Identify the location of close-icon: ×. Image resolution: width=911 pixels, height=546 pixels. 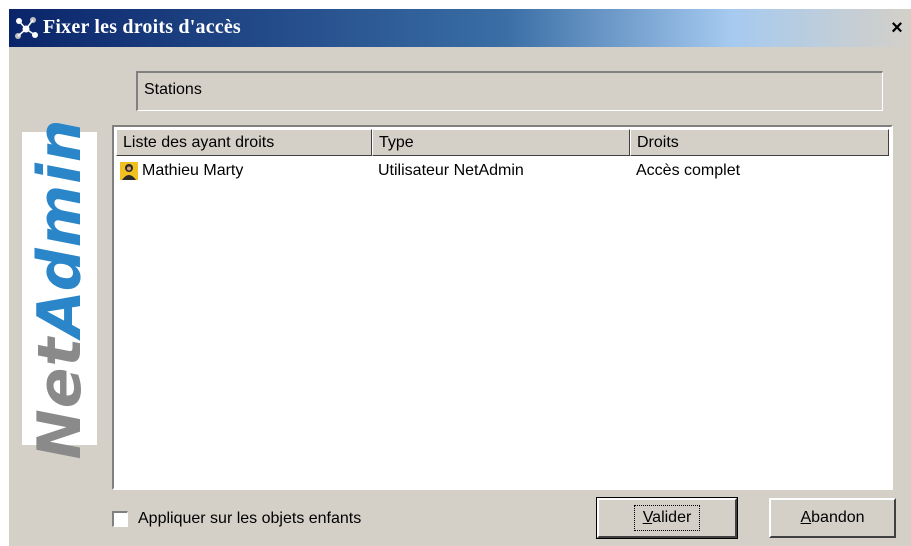
(897, 27).